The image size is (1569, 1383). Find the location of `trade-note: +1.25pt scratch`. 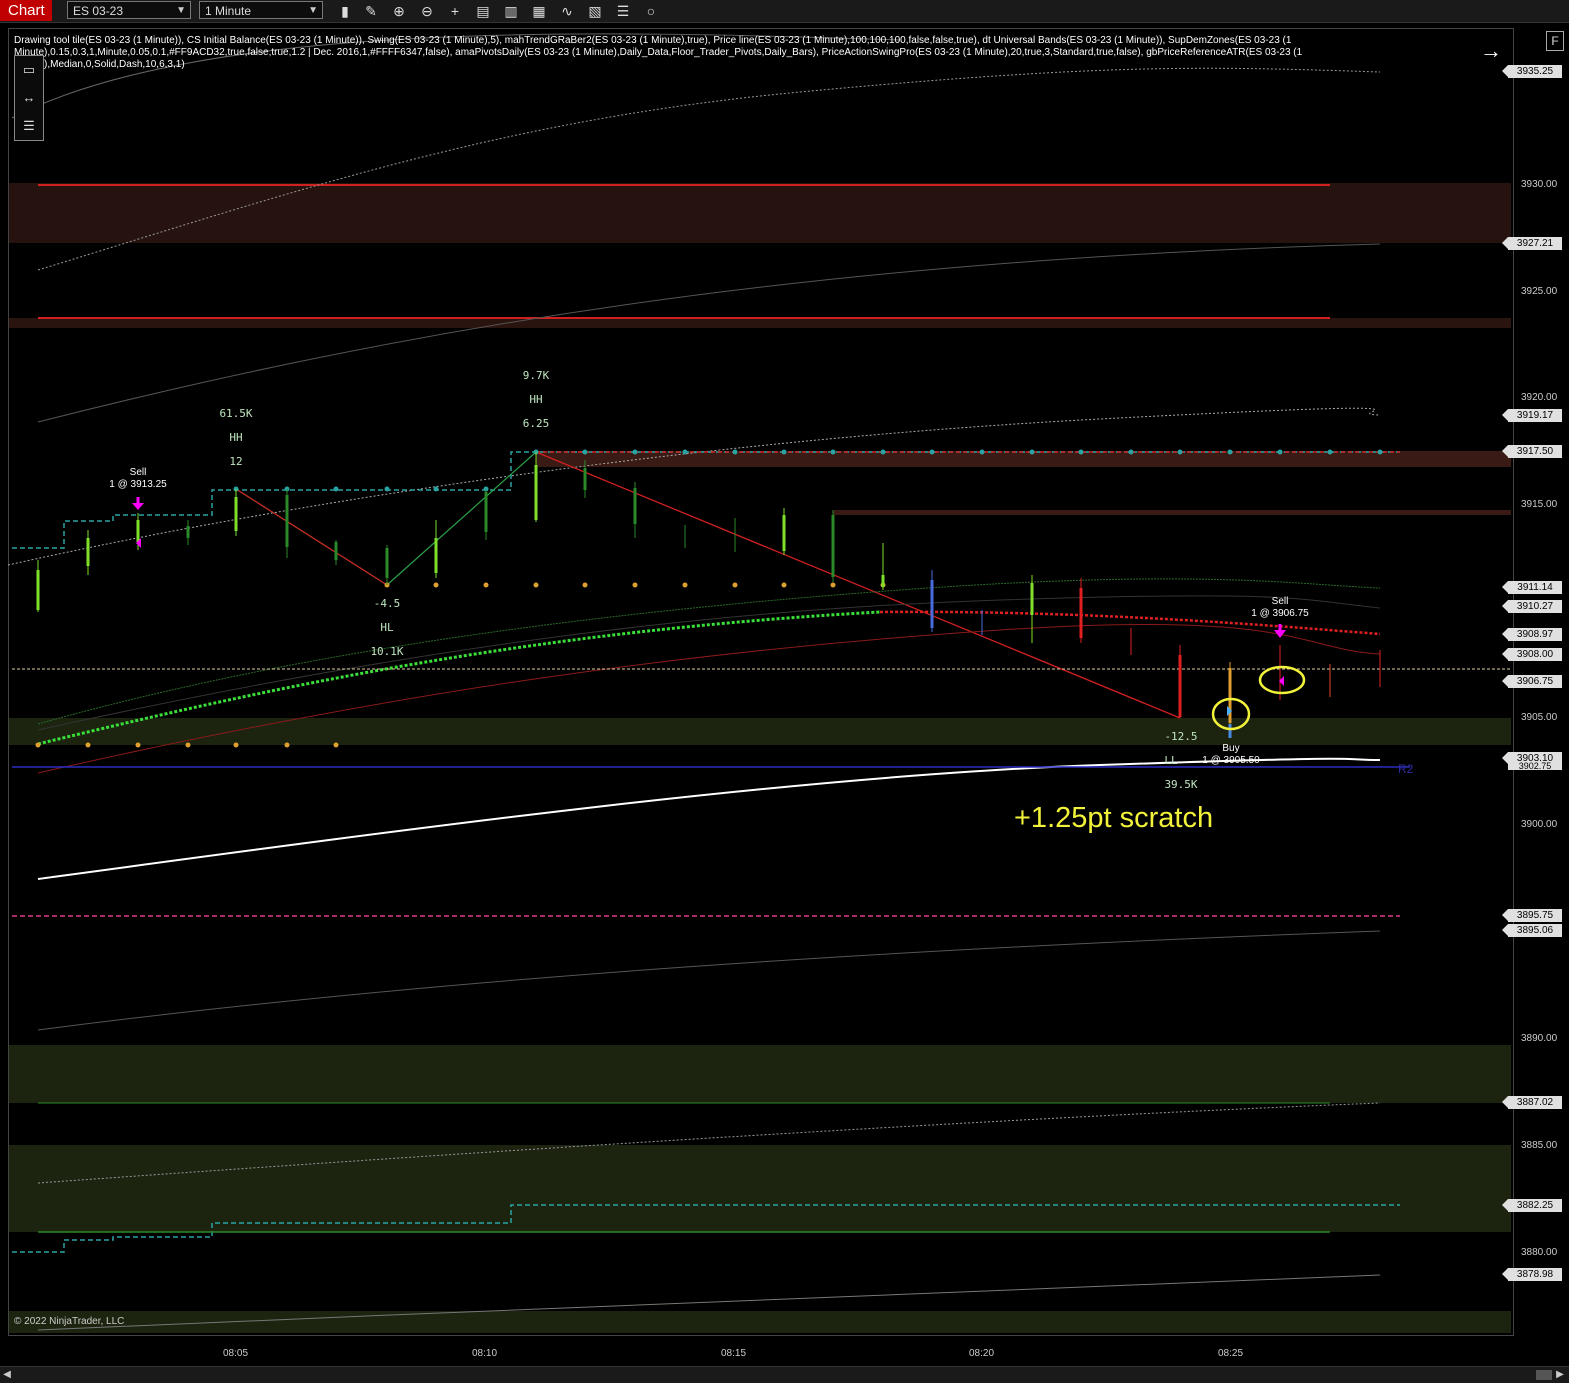

trade-note: +1.25pt scratch is located at coordinates (1114, 818).